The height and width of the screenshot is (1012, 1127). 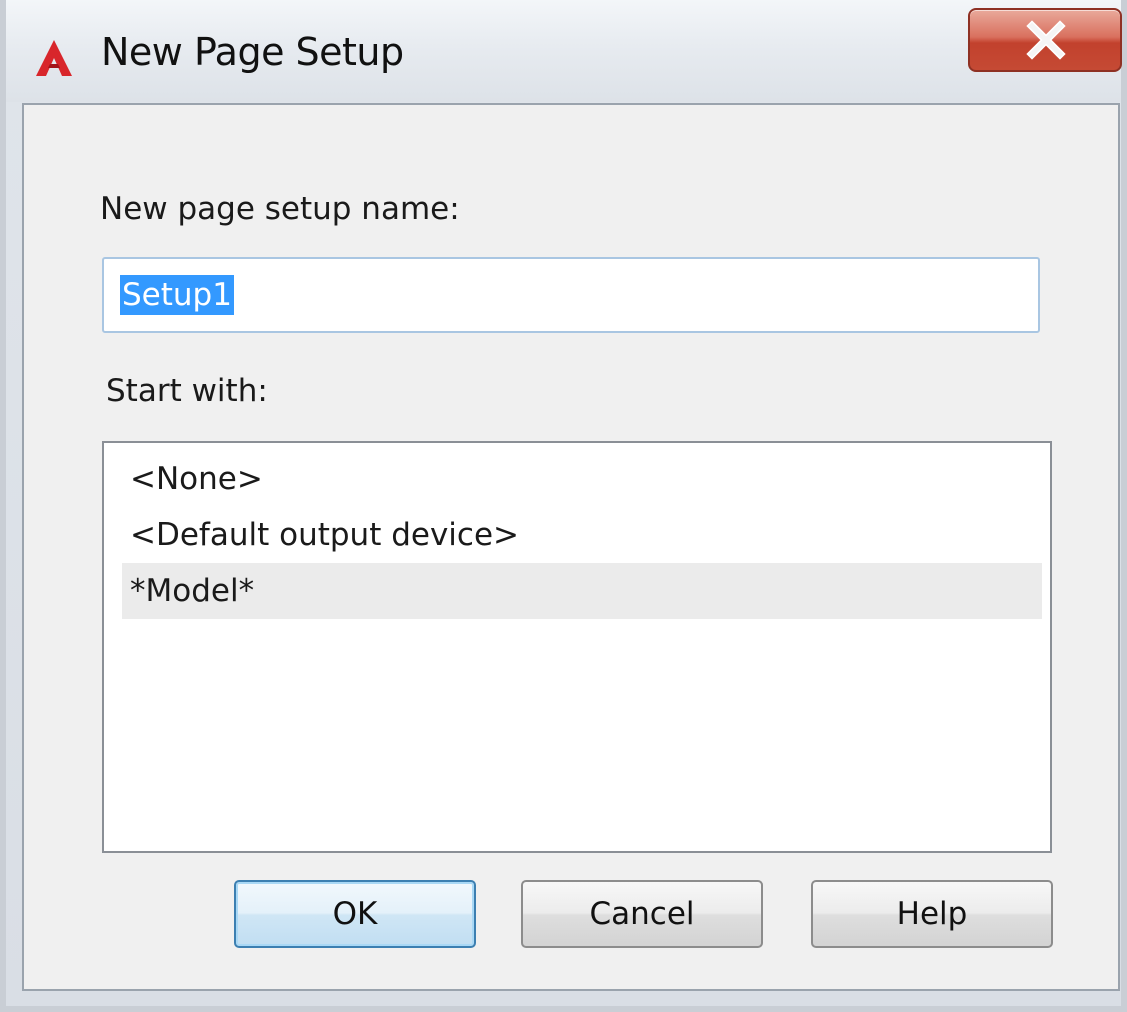 What do you see at coordinates (564, 51) in the screenshot?
I see `title-bar: New Page Setup` at bounding box center [564, 51].